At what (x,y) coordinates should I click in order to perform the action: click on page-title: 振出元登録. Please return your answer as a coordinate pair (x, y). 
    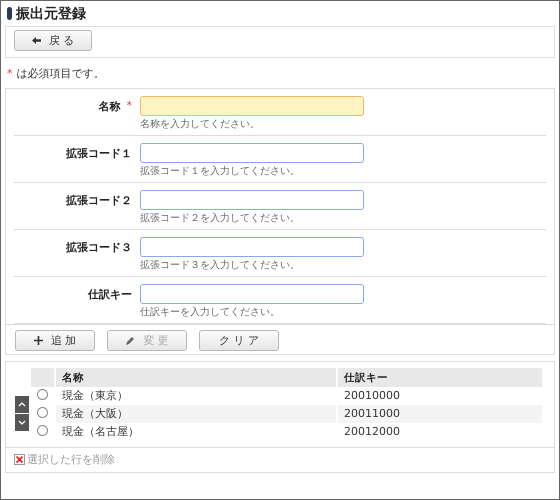
    Looking at the image, I should click on (51, 13).